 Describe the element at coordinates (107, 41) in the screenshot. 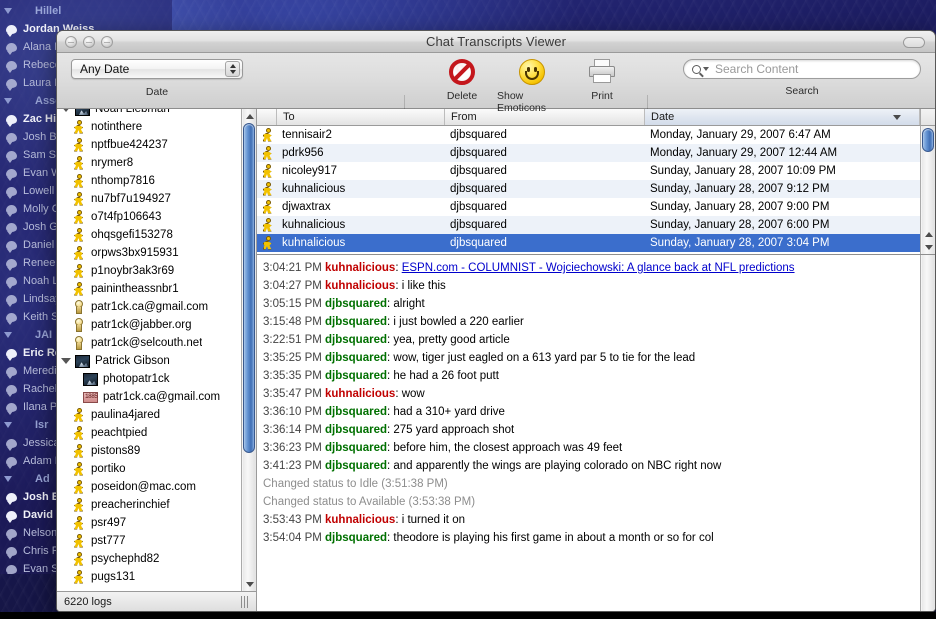

I see `zoom-button` at that location.